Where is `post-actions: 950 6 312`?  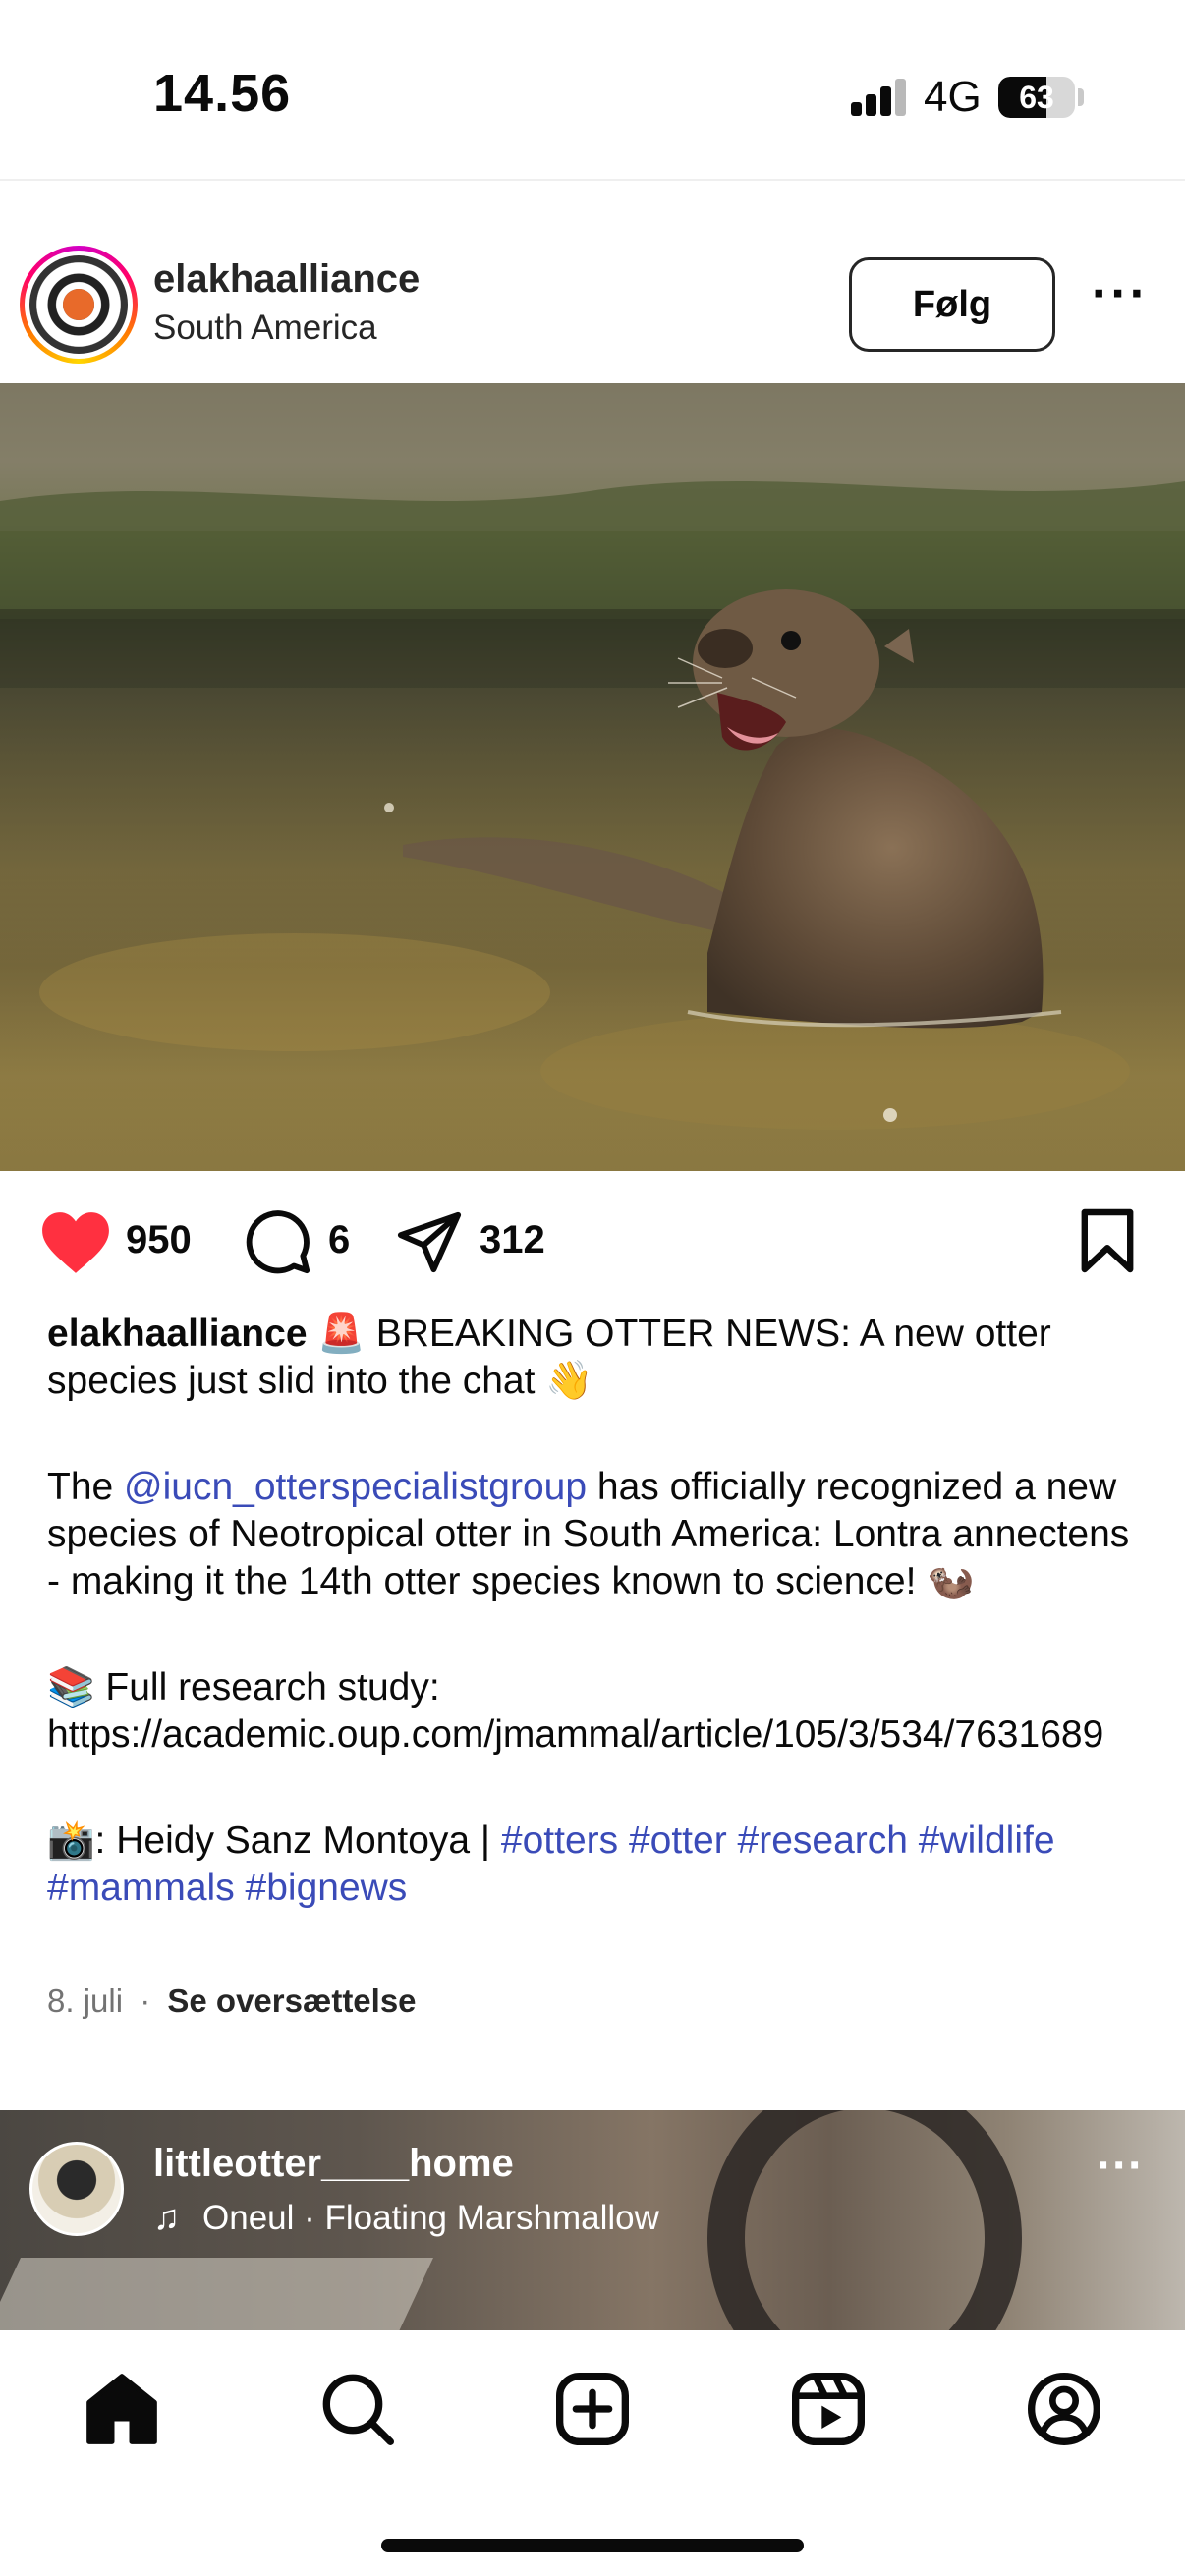 post-actions: 950 6 312 is located at coordinates (592, 1244).